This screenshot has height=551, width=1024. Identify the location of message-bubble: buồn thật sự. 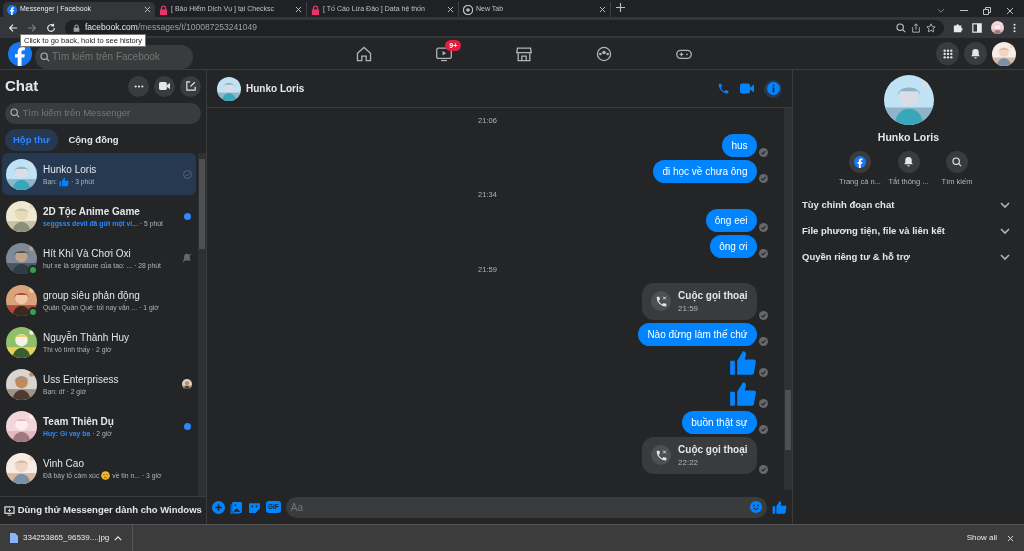
(719, 422).